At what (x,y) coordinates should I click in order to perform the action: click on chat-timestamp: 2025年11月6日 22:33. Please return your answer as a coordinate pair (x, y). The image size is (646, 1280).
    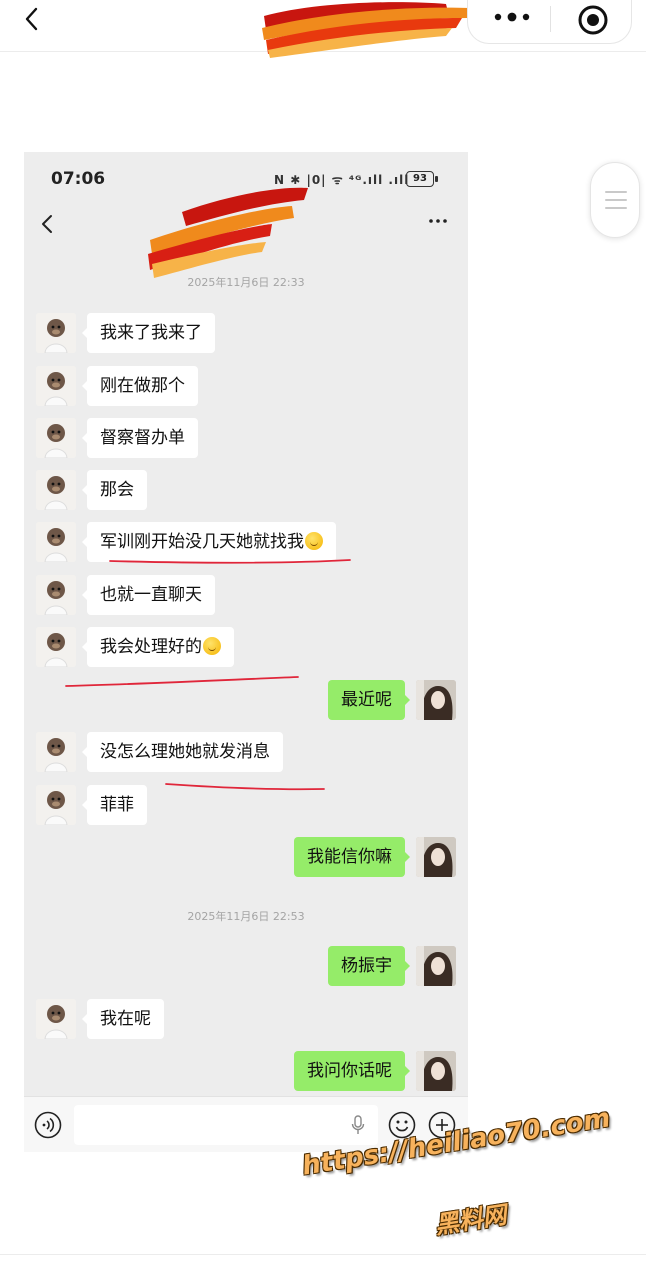
    Looking at the image, I should click on (246, 282).